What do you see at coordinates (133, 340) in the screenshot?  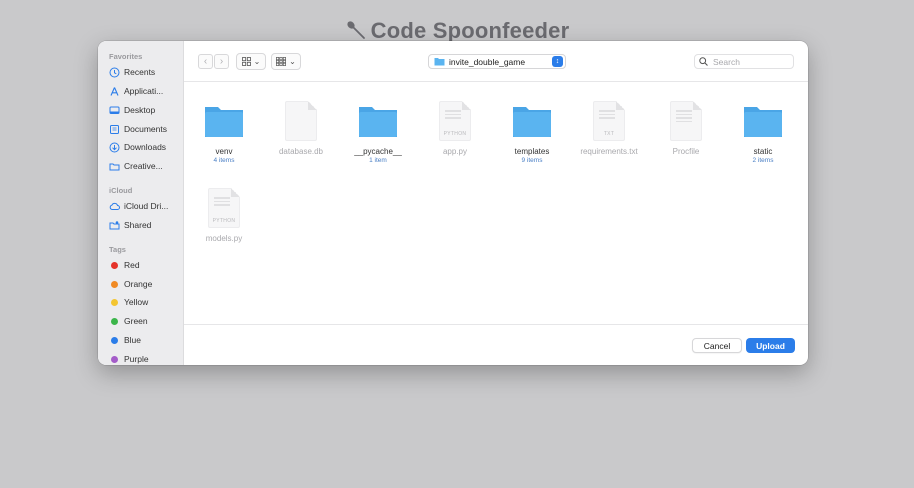 I see `sidebar-item-label: Blue` at bounding box center [133, 340].